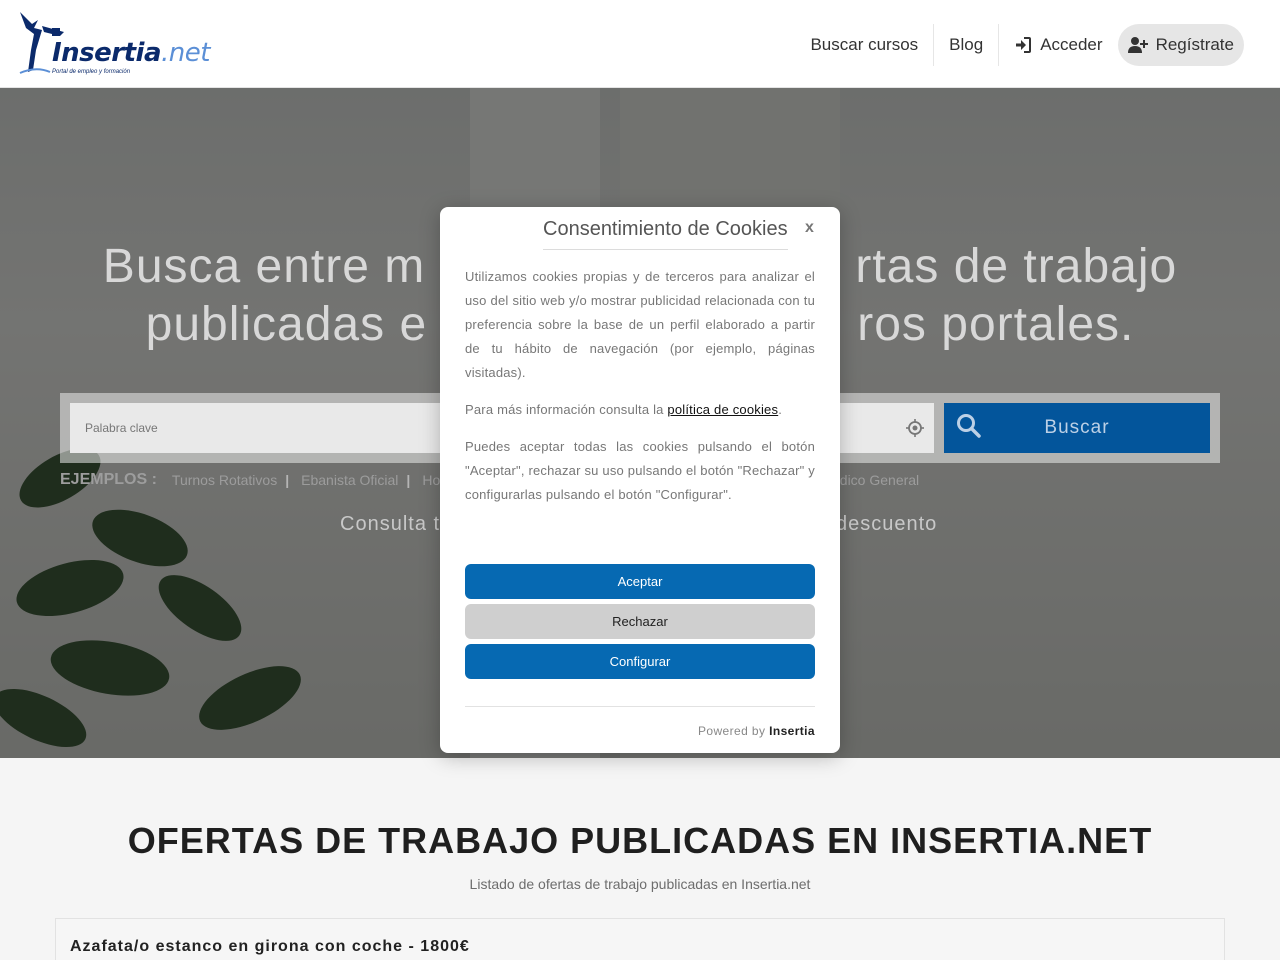 The width and height of the screenshot is (1280, 960). Describe the element at coordinates (965, 45) in the screenshot. I see `nav-blog: Blog` at that location.